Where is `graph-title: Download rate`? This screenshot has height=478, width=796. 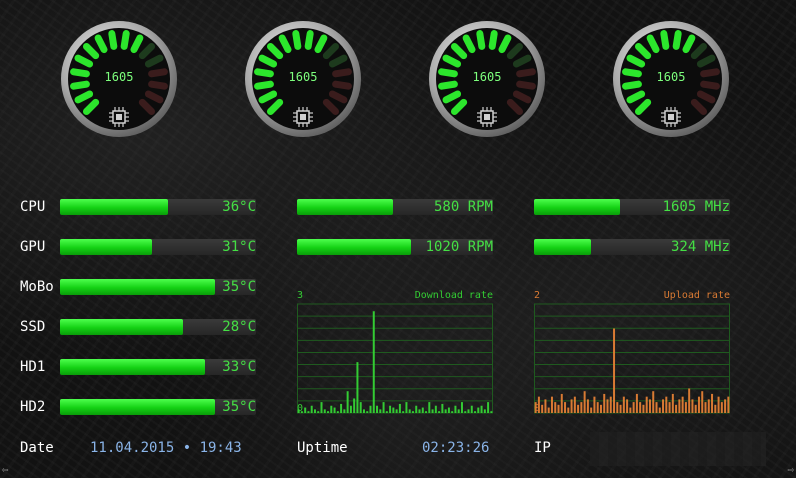
graph-title: Download rate is located at coordinates (453, 295).